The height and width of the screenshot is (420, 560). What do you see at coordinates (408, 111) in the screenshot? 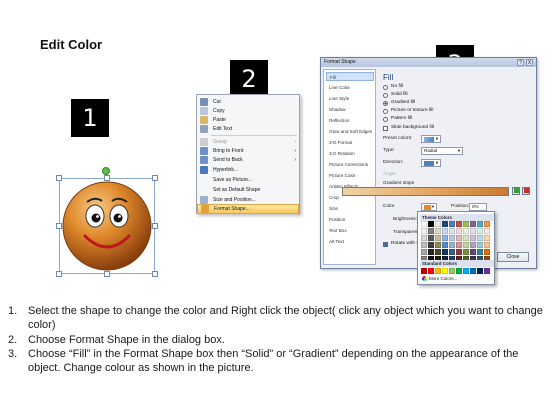
I see `radio-picture-fill: Picture or texture fill` at bounding box center [408, 111].